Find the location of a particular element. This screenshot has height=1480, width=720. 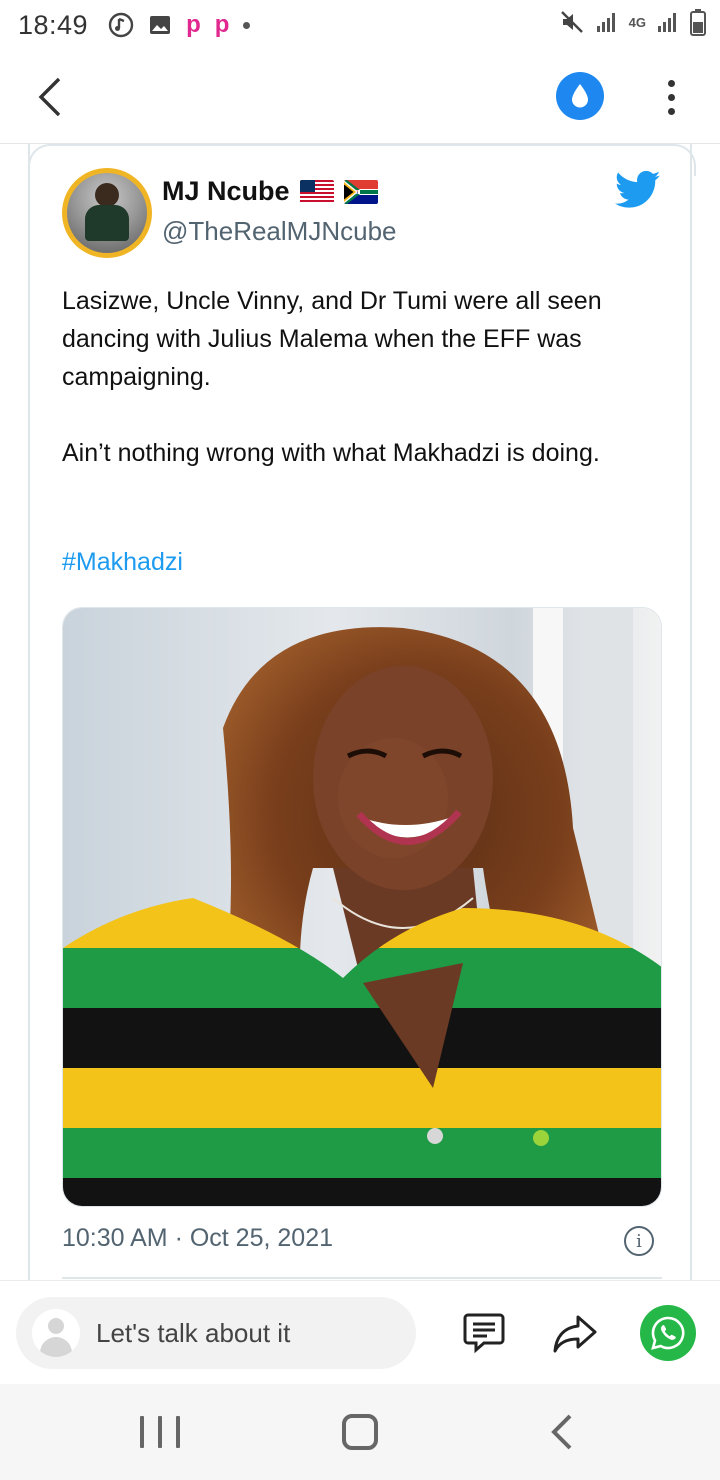

chevron-left-icon is located at coordinates (49, 97).